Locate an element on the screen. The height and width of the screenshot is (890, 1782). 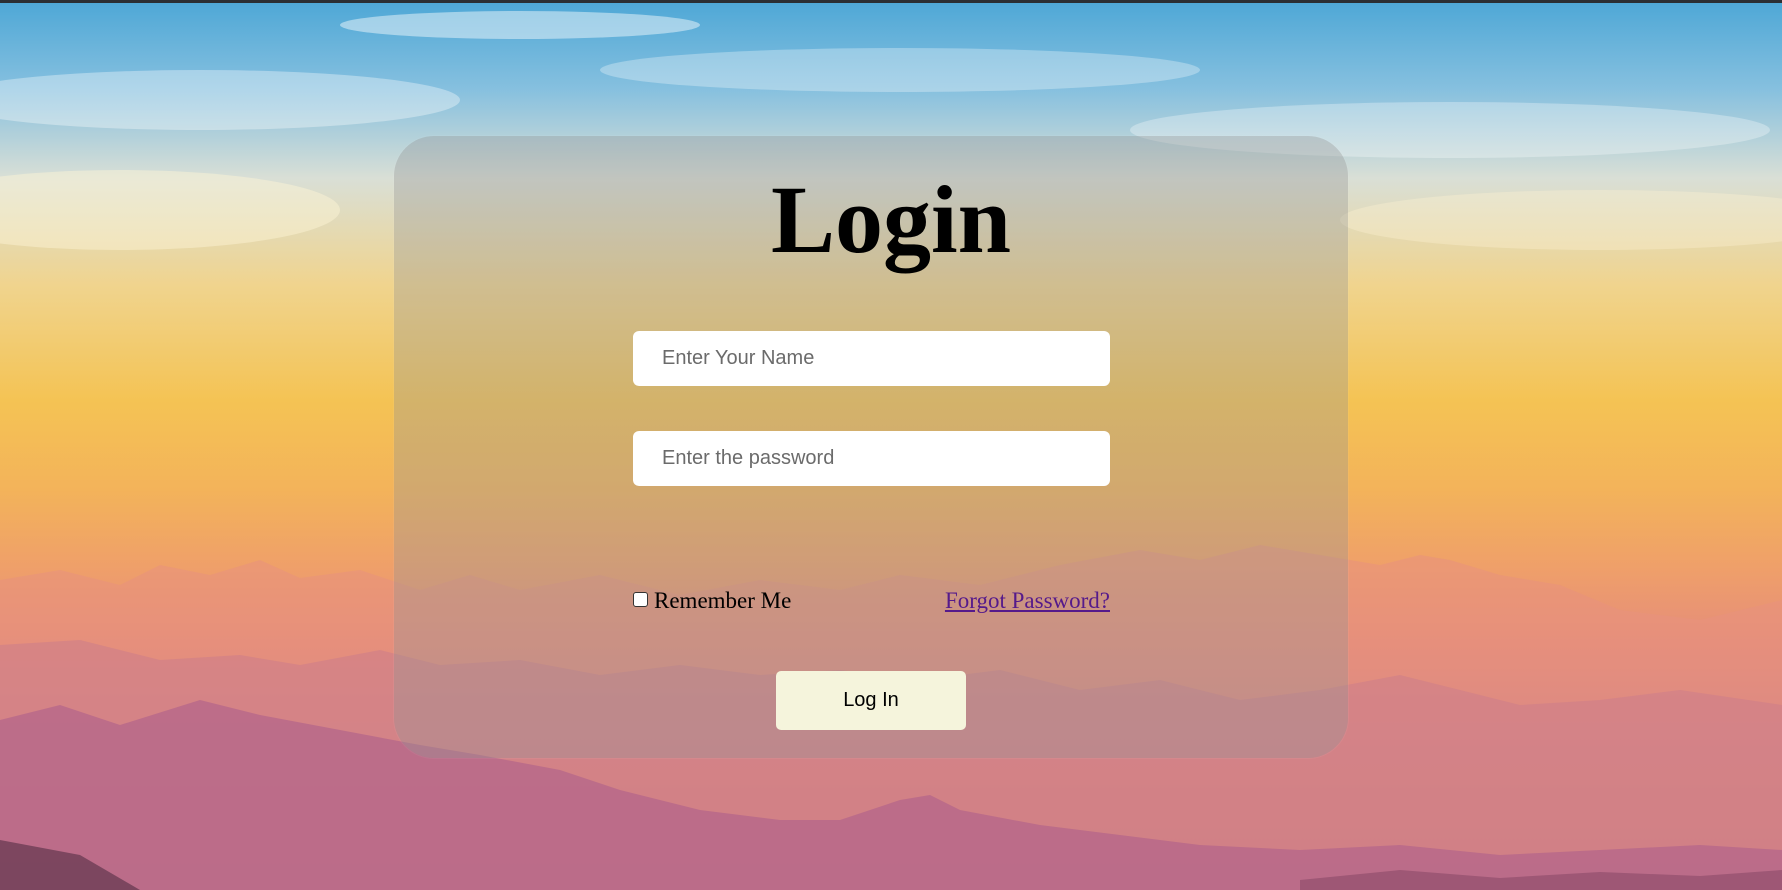
name-input is located at coordinates (871, 358).